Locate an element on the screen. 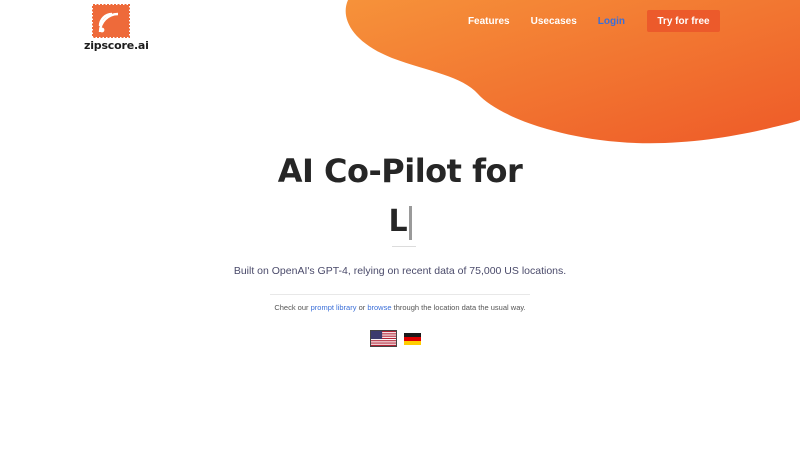 The height and width of the screenshot is (458, 800). logo: zipscore.ai is located at coordinates (117, 28).